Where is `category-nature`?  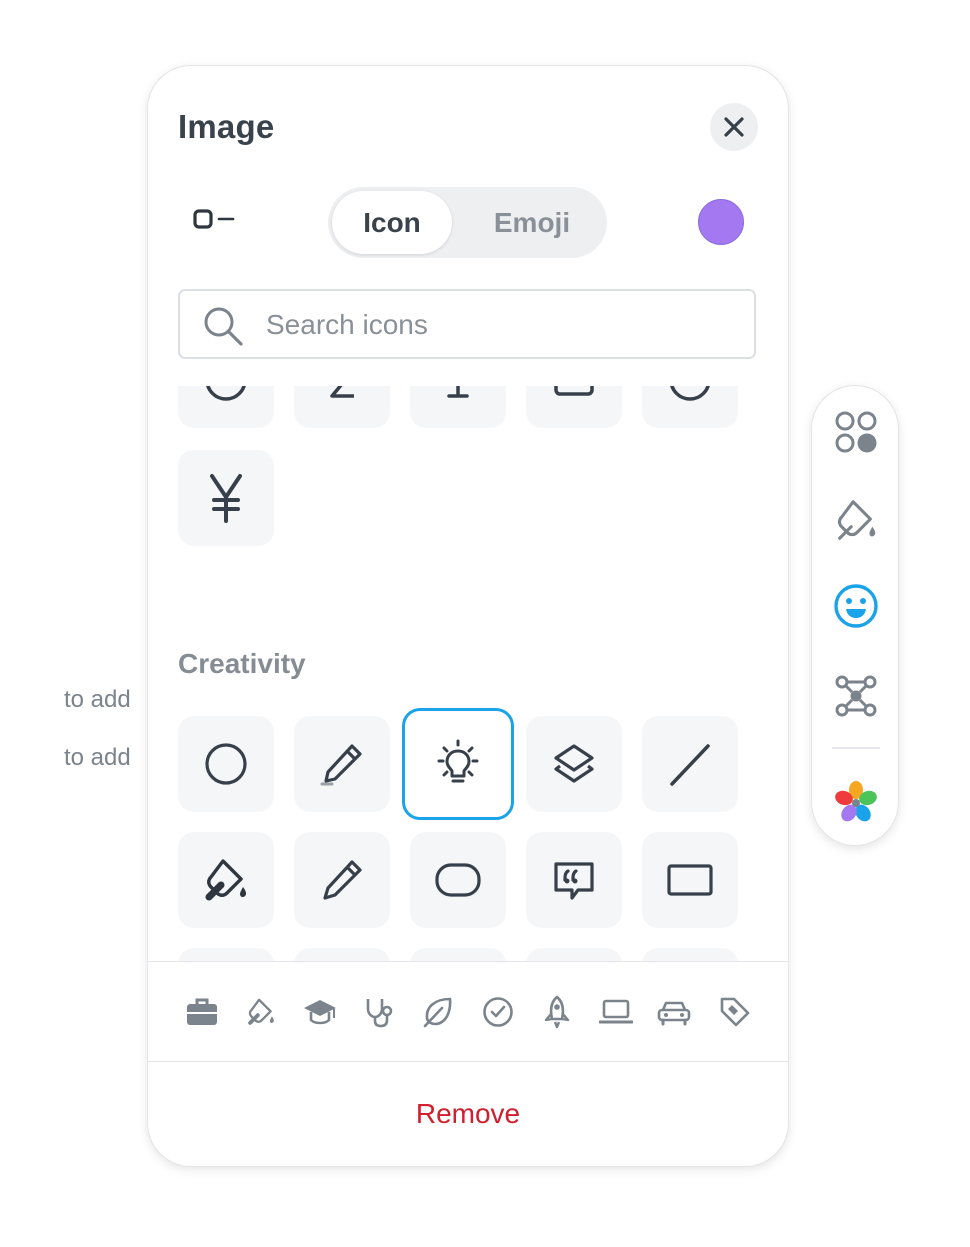
category-nature is located at coordinates (438, 1012).